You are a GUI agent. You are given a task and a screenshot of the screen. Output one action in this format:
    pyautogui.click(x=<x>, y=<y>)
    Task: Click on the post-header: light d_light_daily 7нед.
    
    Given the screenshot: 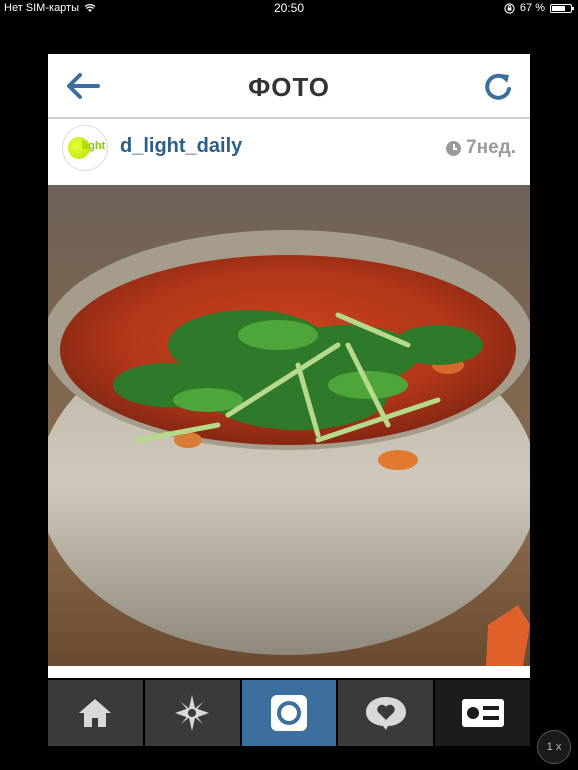 What is the action you would take?
    pyautogui.click(x=289, y=152)
    